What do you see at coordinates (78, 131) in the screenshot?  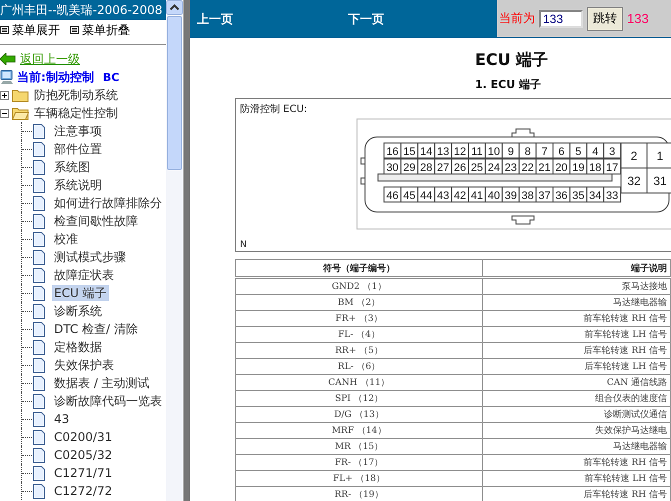 I see `tree-item: 注意事项` at bounding box center [78, 131].